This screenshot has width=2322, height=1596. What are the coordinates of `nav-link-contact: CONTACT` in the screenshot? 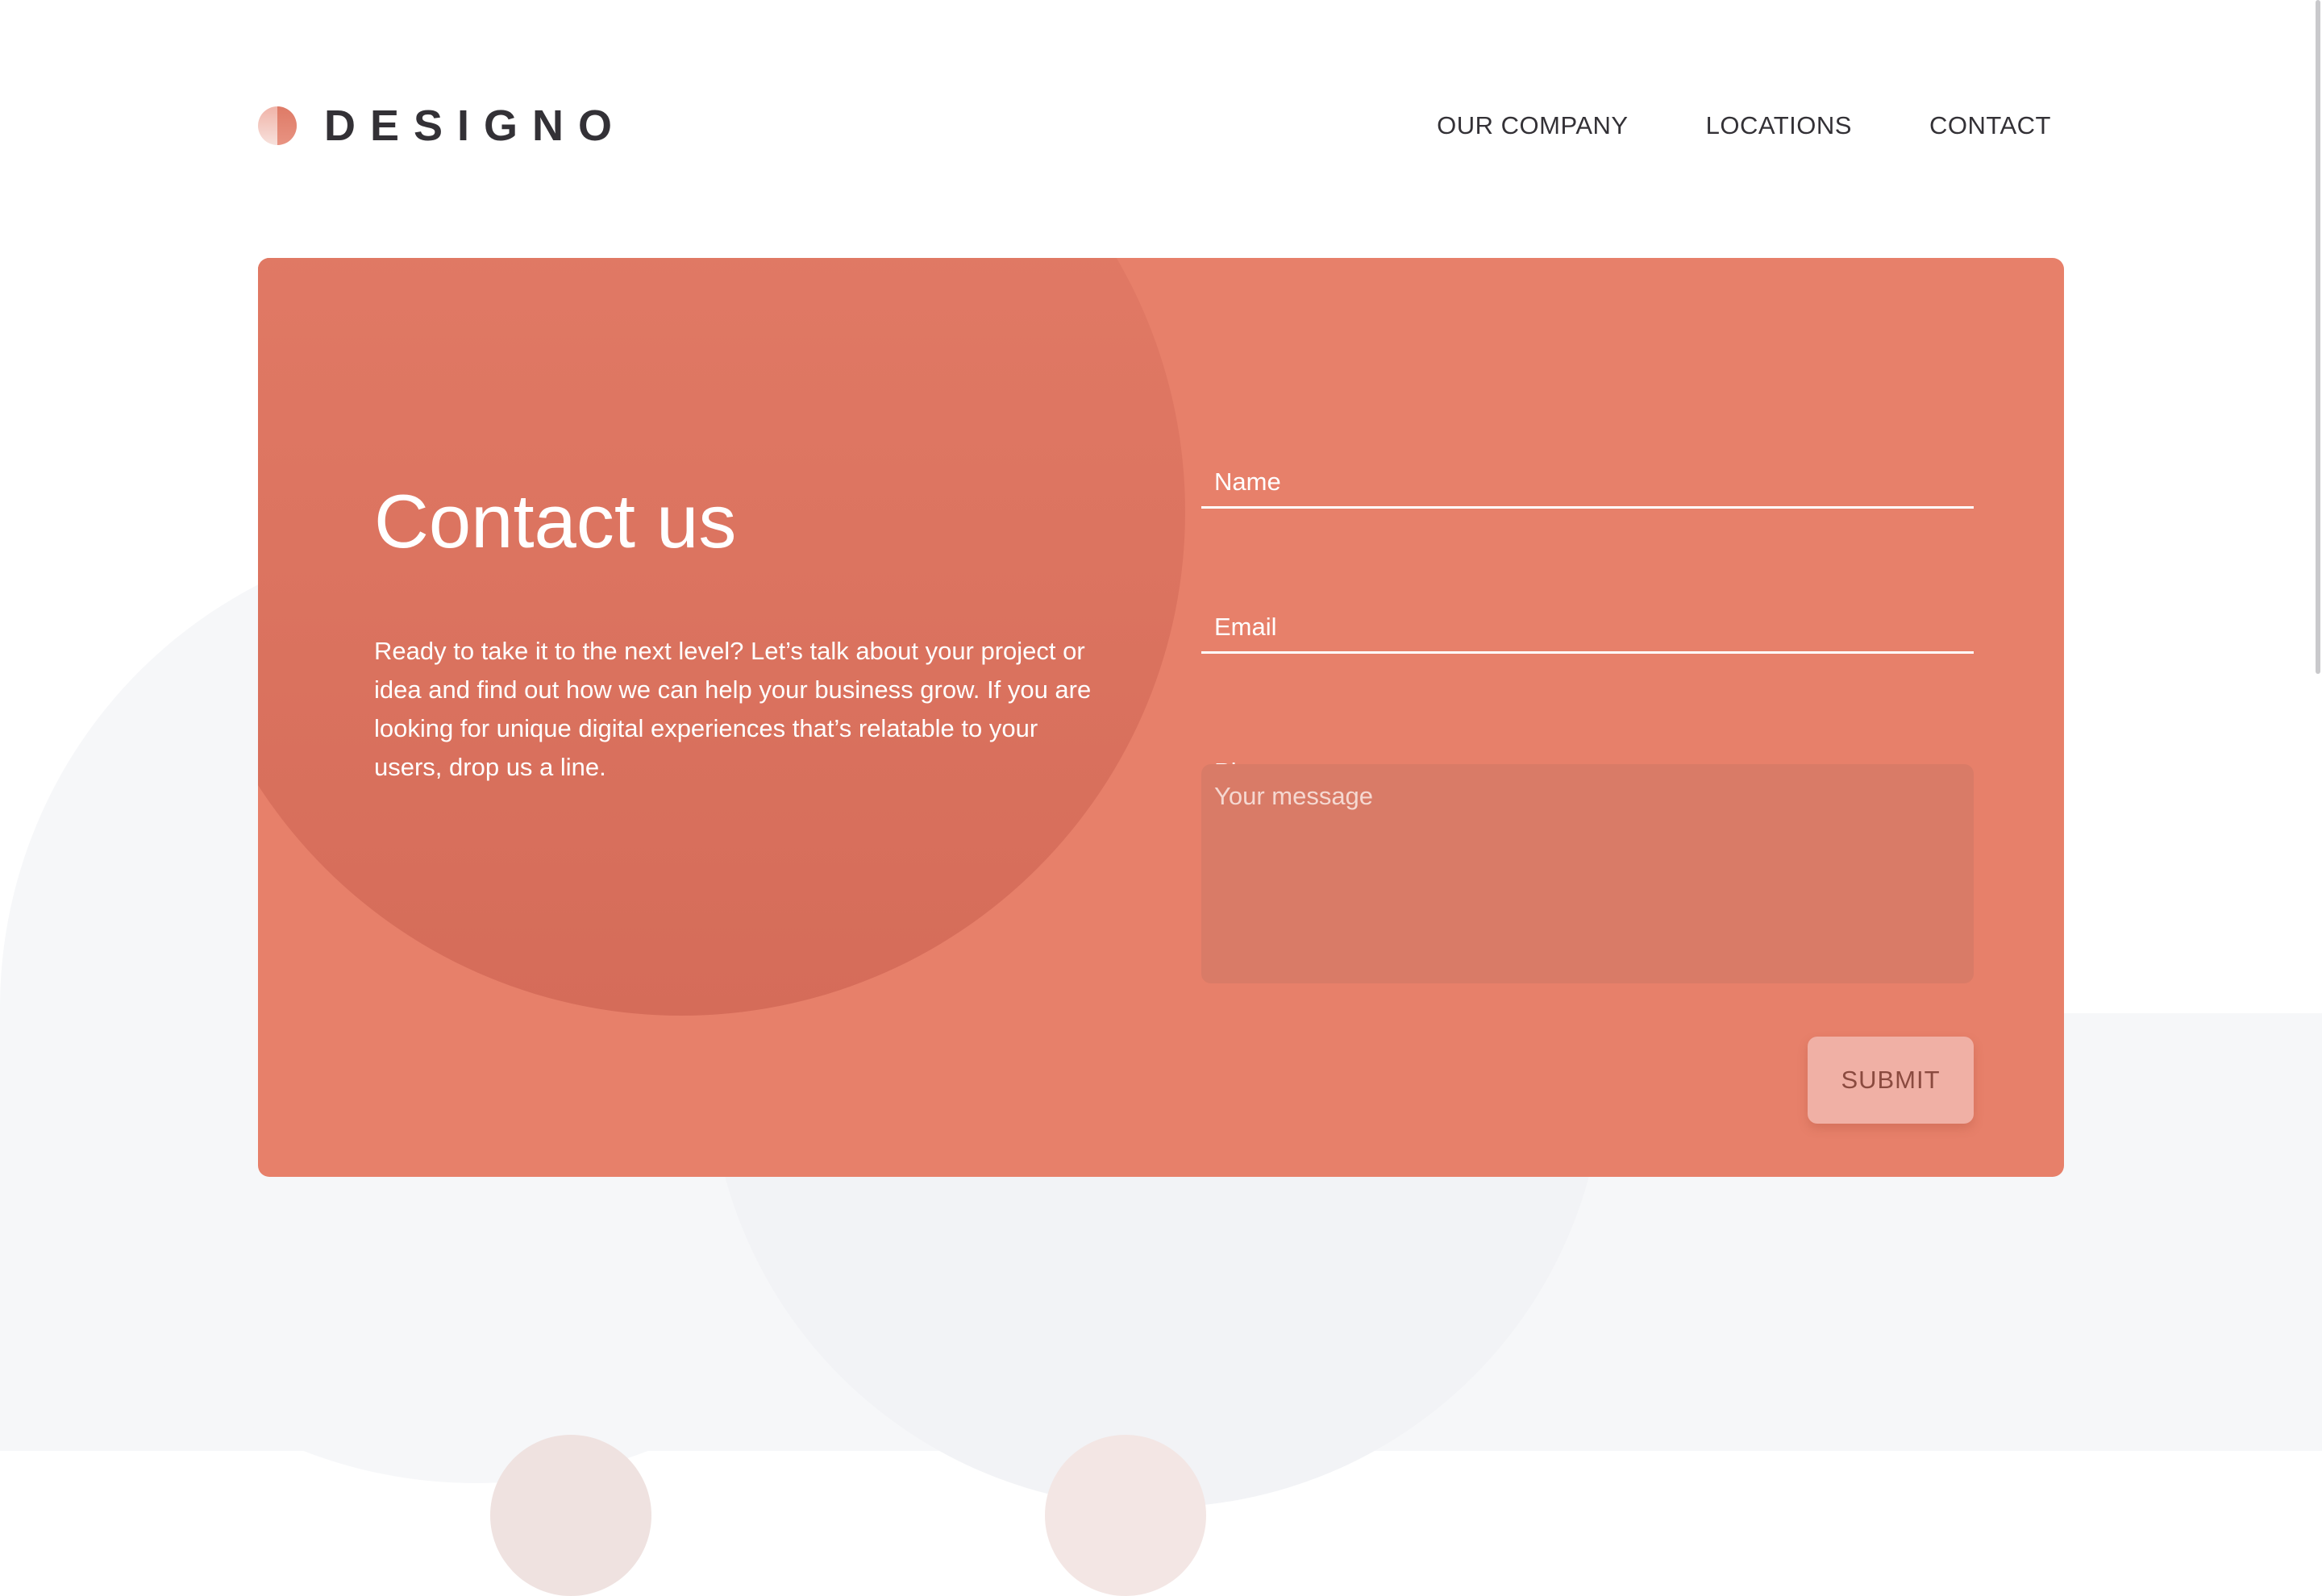 It's located at (1990, 125).